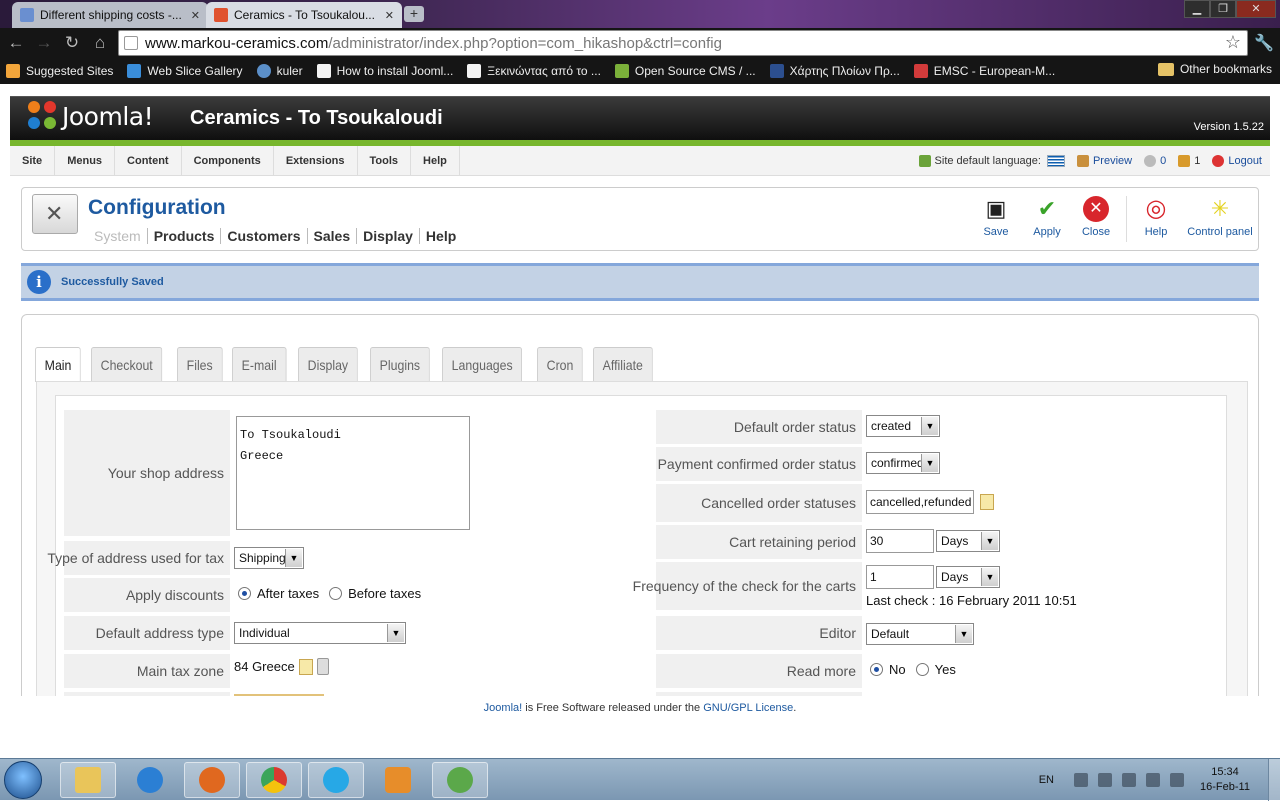  What do you see at coordinates (920, 634) in the screenshot?
I see `editor-select: Default ▼` at bounding box center [920, 634].